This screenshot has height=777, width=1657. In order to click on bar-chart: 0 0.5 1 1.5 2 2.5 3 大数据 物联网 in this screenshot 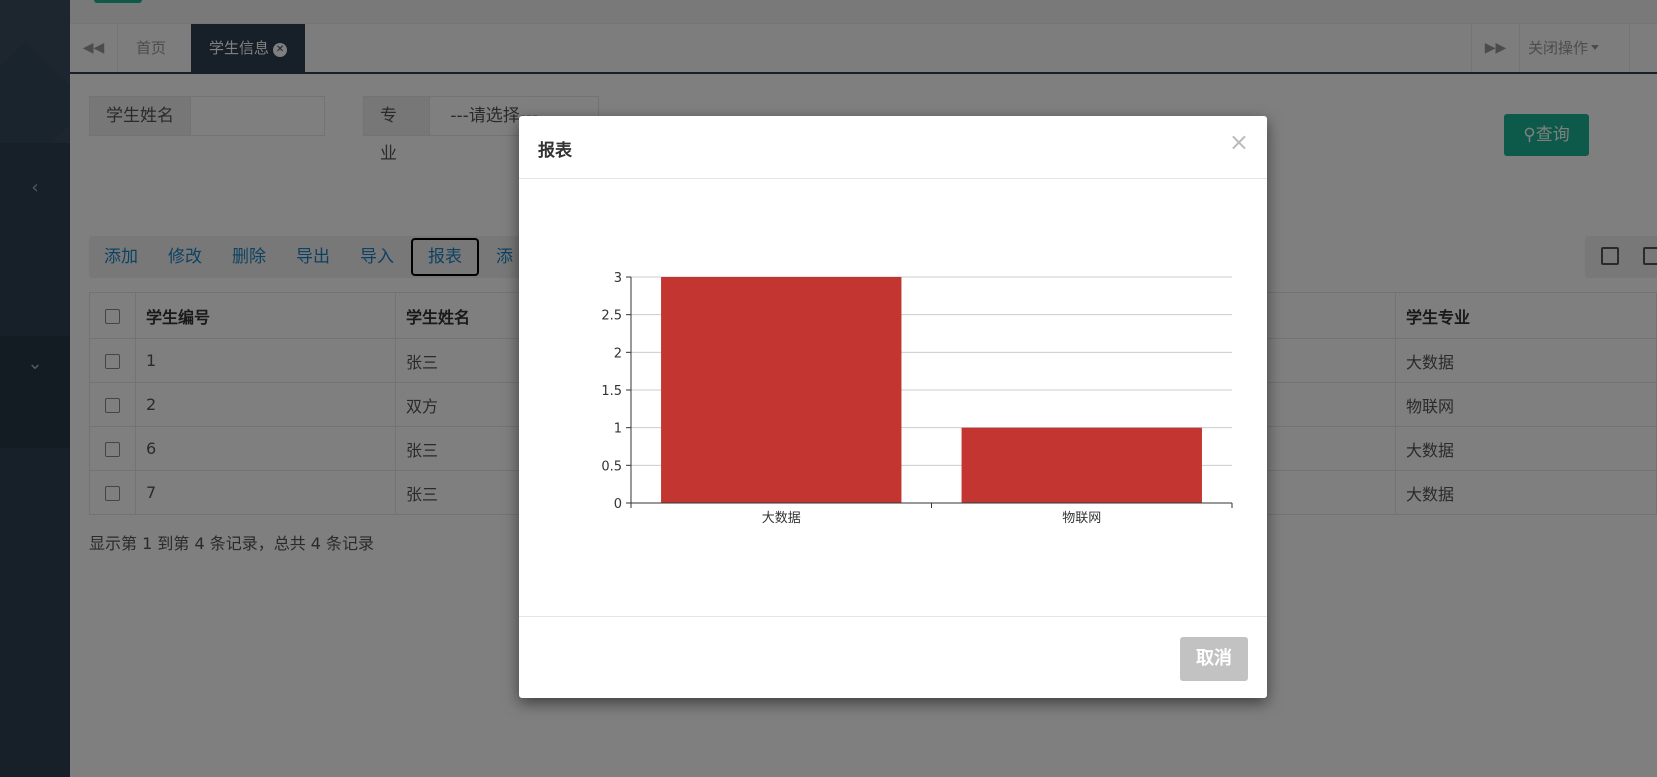, I will do `click(917, 398)`.